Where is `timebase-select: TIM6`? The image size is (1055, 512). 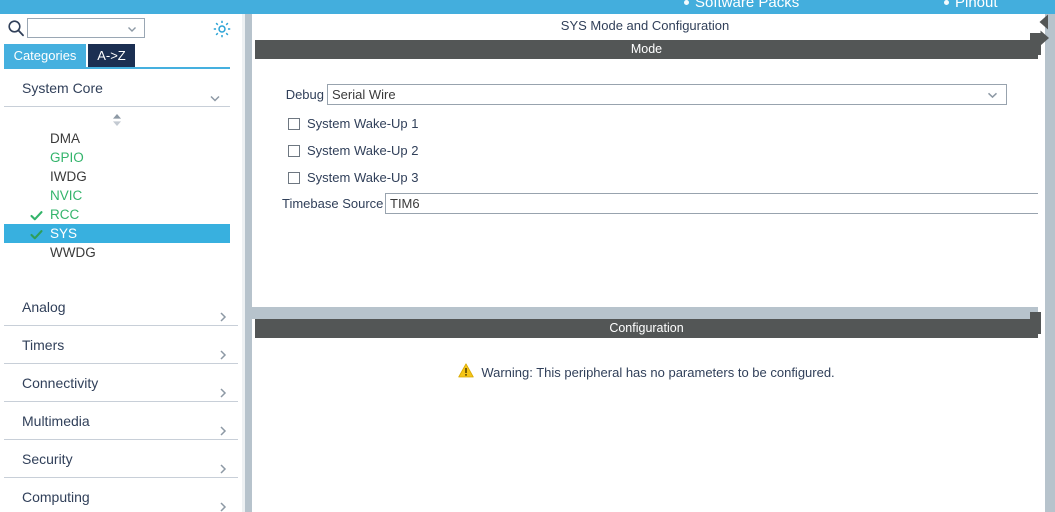
timebase-select: TIM6 is located at coordinates (711, 203).